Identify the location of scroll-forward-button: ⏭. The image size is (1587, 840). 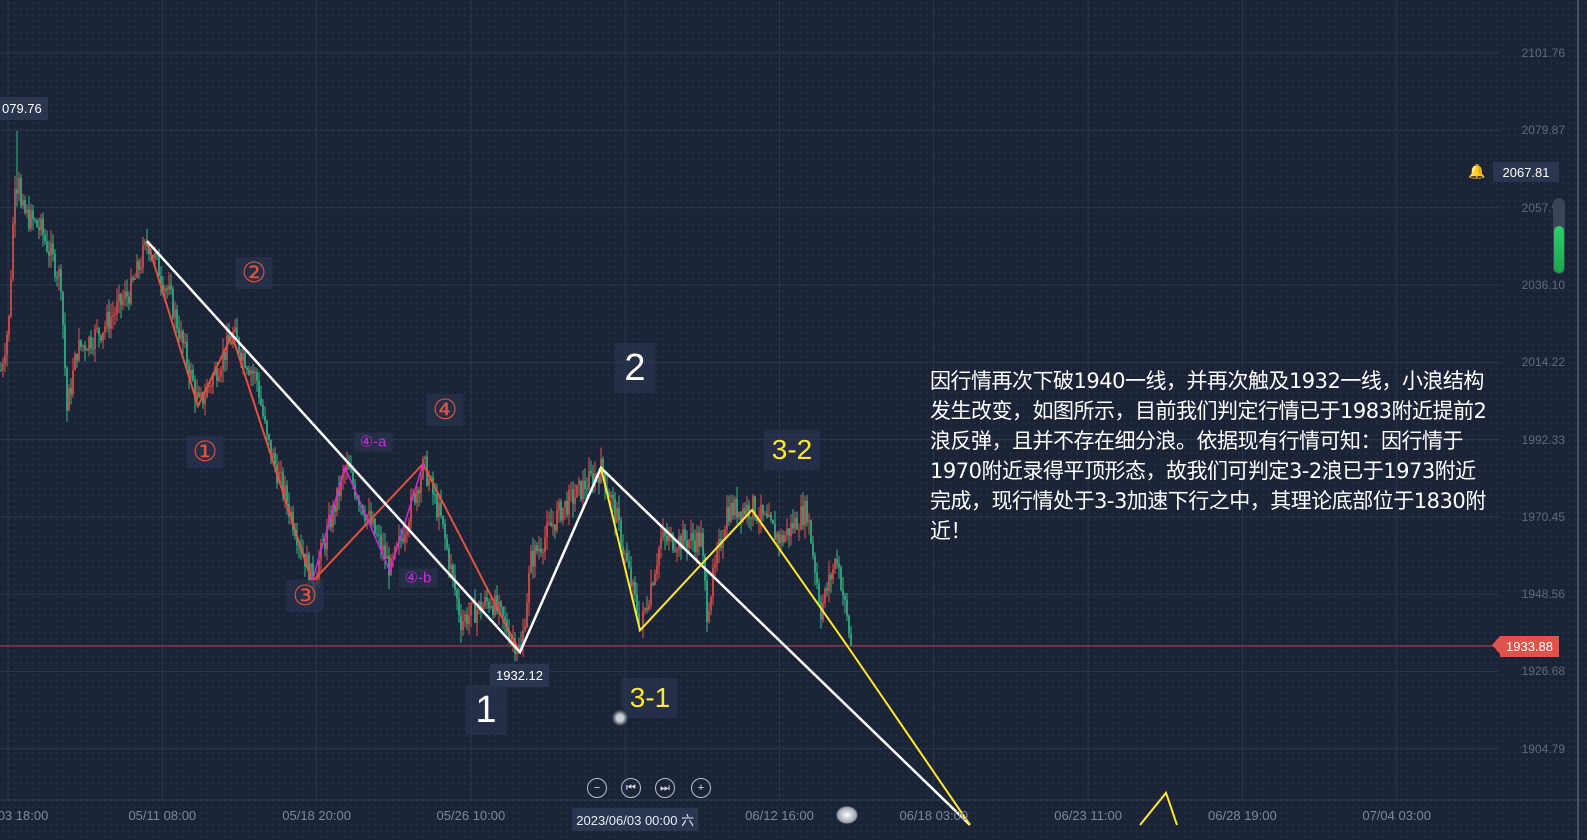
(665, 788).